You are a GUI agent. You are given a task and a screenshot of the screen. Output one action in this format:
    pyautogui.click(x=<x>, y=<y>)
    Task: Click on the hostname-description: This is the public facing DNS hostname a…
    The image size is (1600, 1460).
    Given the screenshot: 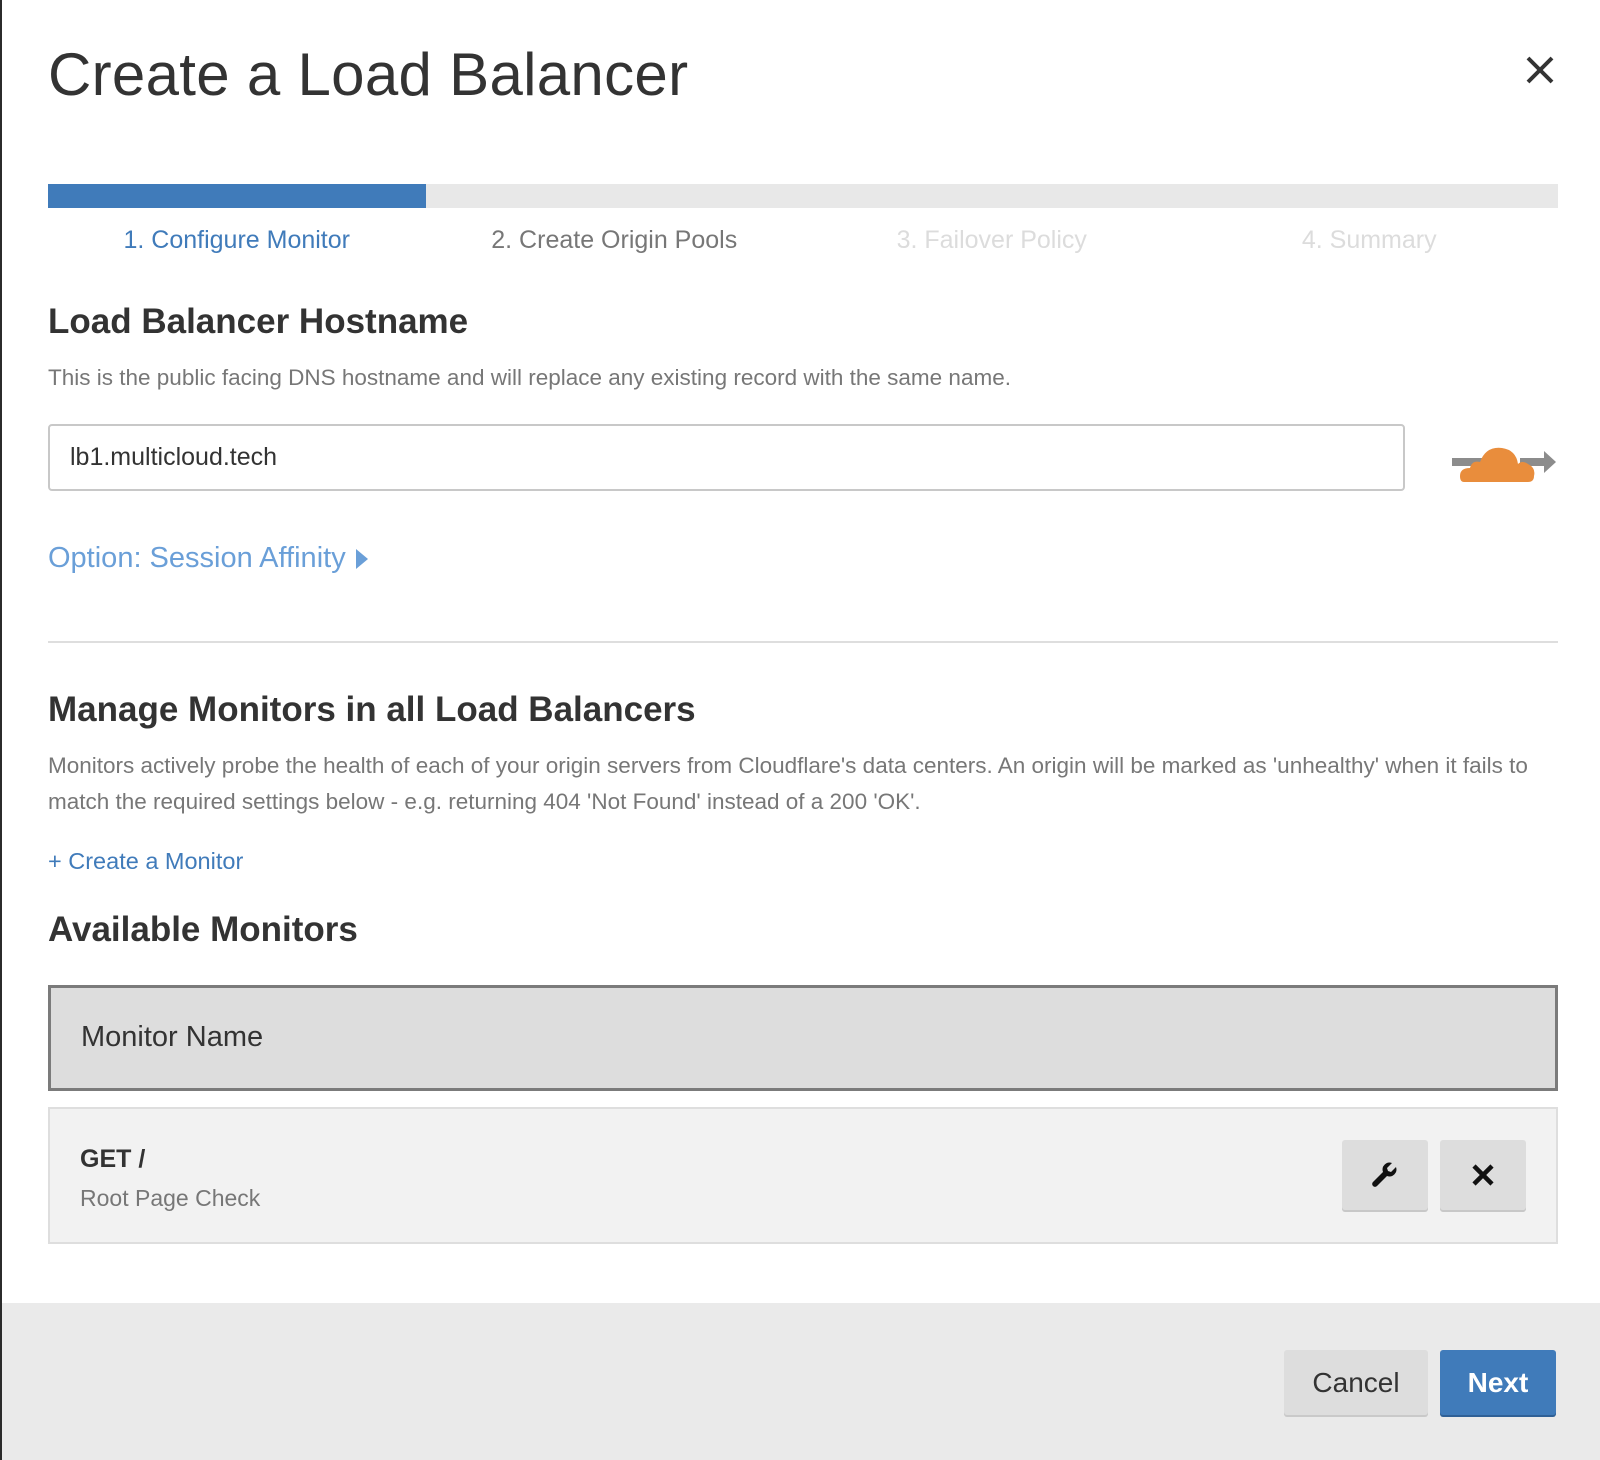 What is the action you would take?
    pyautogui.click(x=529, y=377)
    